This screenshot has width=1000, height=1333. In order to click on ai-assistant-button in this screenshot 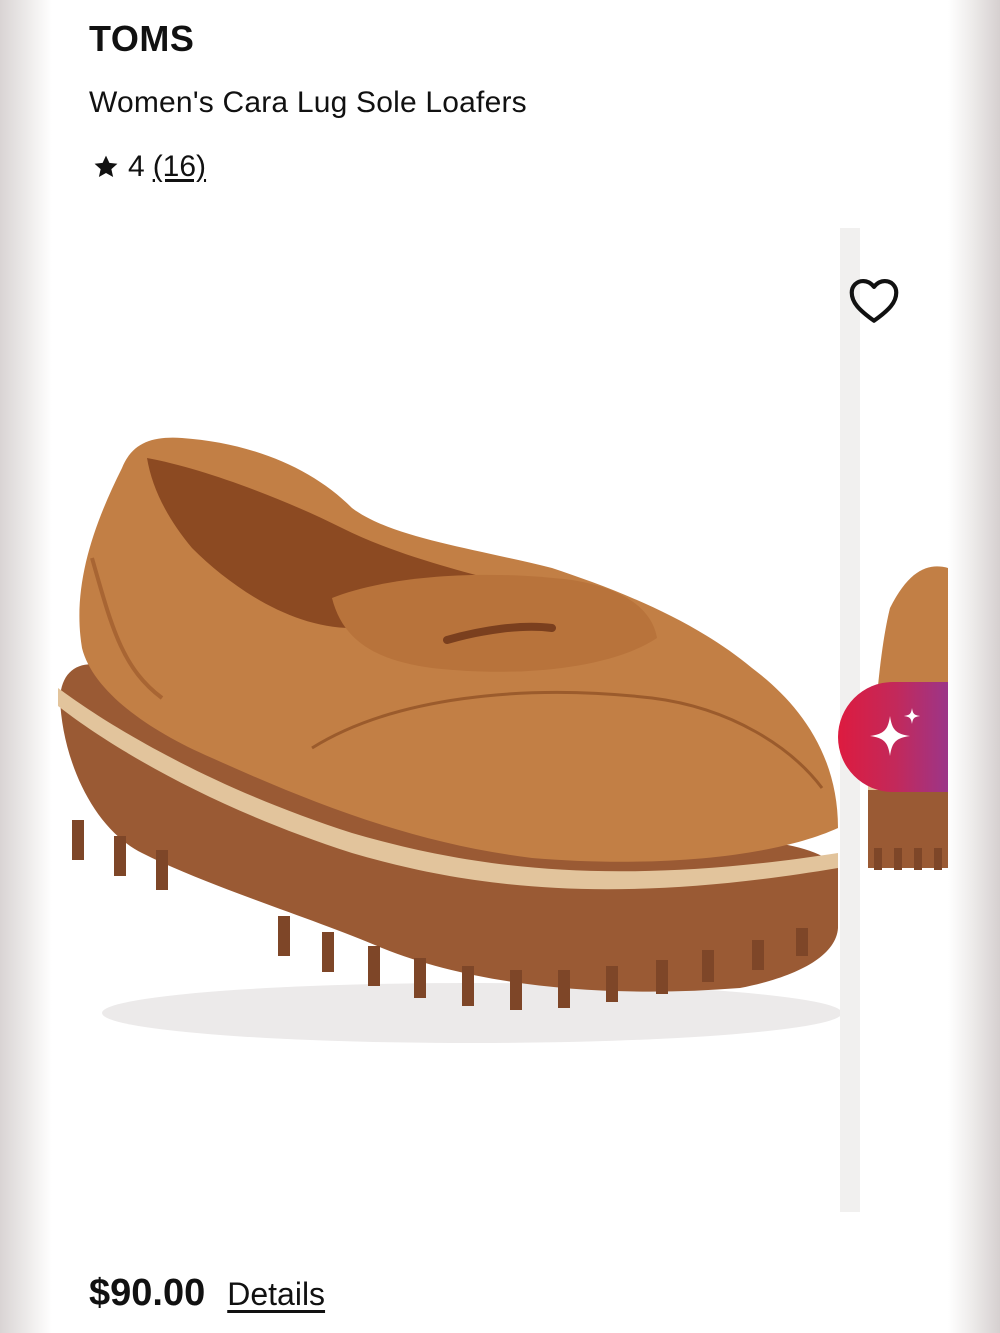, I will do `click(893, 737)`.